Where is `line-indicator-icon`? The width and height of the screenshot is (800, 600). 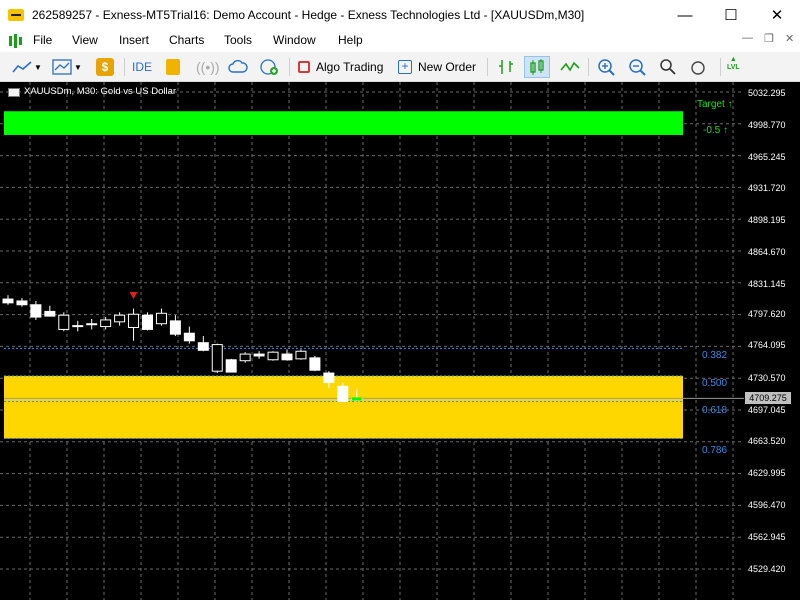
line-indicator-icon is located at coordinates (570, 67).